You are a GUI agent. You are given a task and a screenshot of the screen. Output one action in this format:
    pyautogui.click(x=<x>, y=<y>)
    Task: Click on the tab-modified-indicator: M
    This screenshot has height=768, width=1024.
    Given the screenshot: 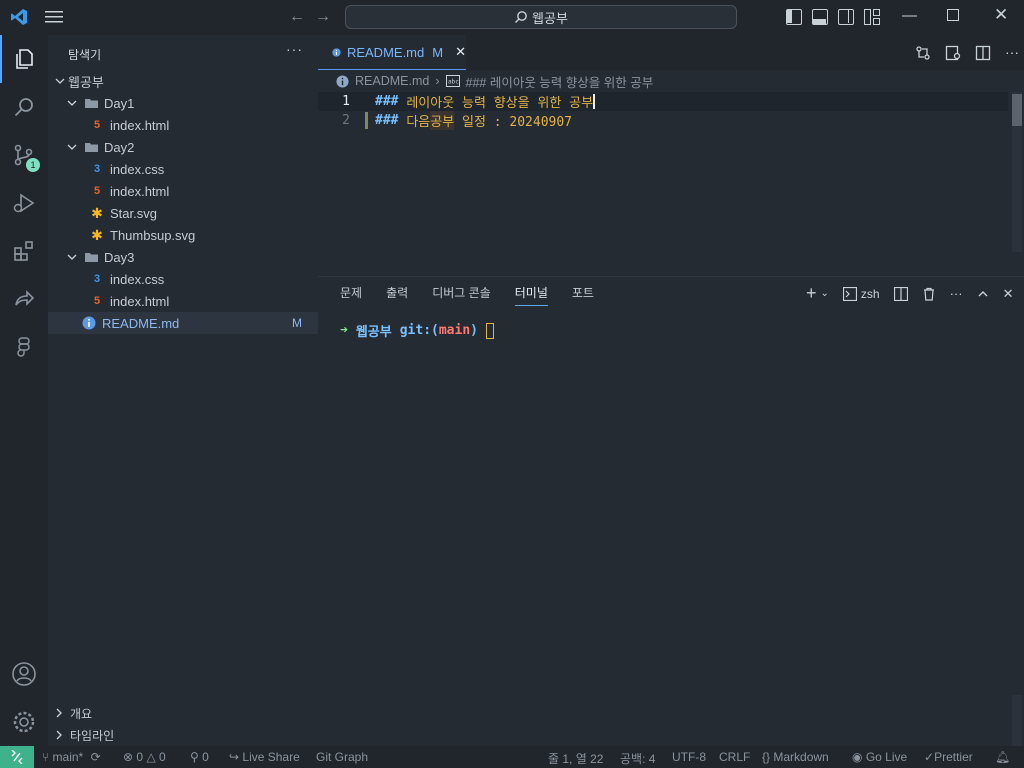 What is the action you would take?
    pyautogui.click(x=438, y=52)
    